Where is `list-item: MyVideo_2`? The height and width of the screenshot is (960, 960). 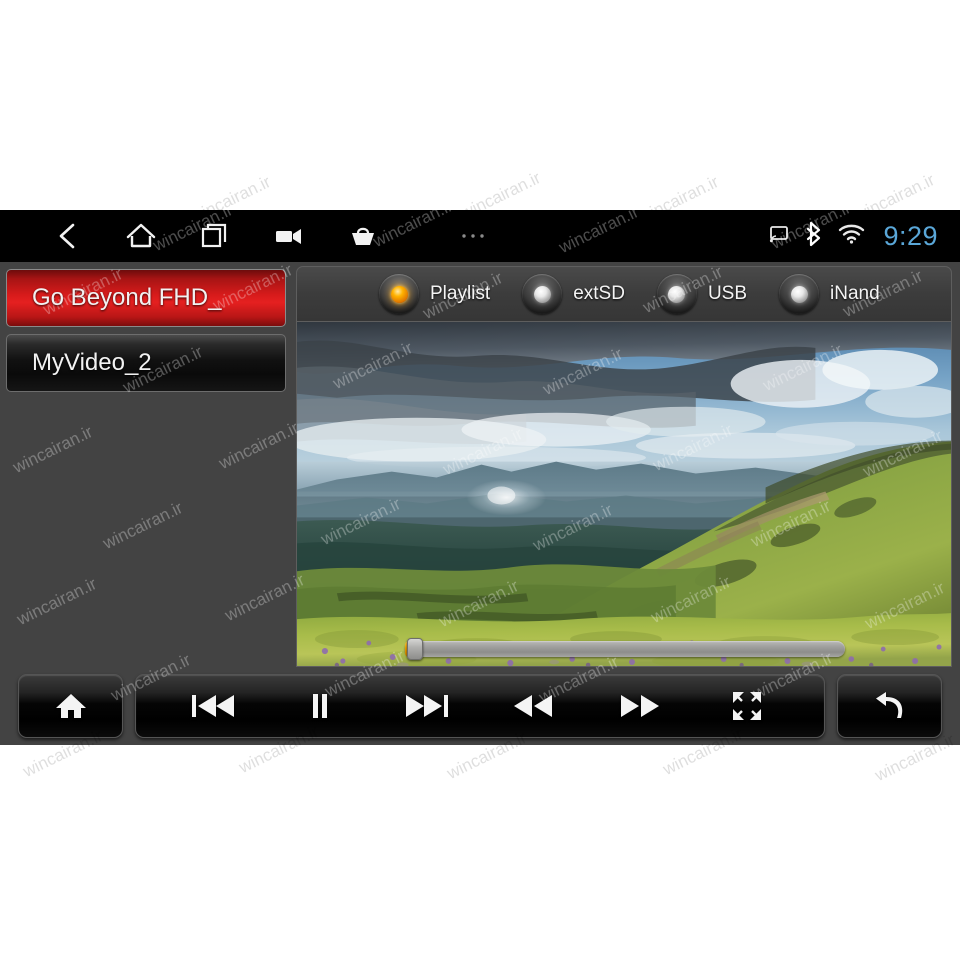 list-item: MyVideo_2 is located at coordinates (146, 363).